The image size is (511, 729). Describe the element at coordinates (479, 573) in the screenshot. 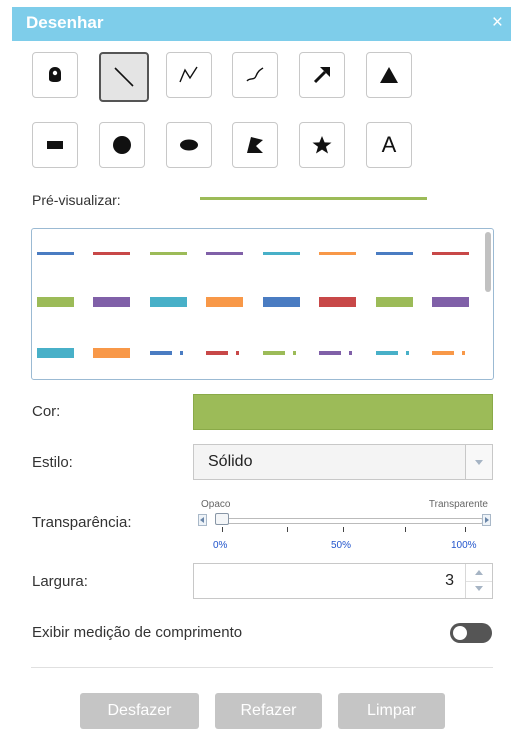

I see `chevron-up-icon` at that location.